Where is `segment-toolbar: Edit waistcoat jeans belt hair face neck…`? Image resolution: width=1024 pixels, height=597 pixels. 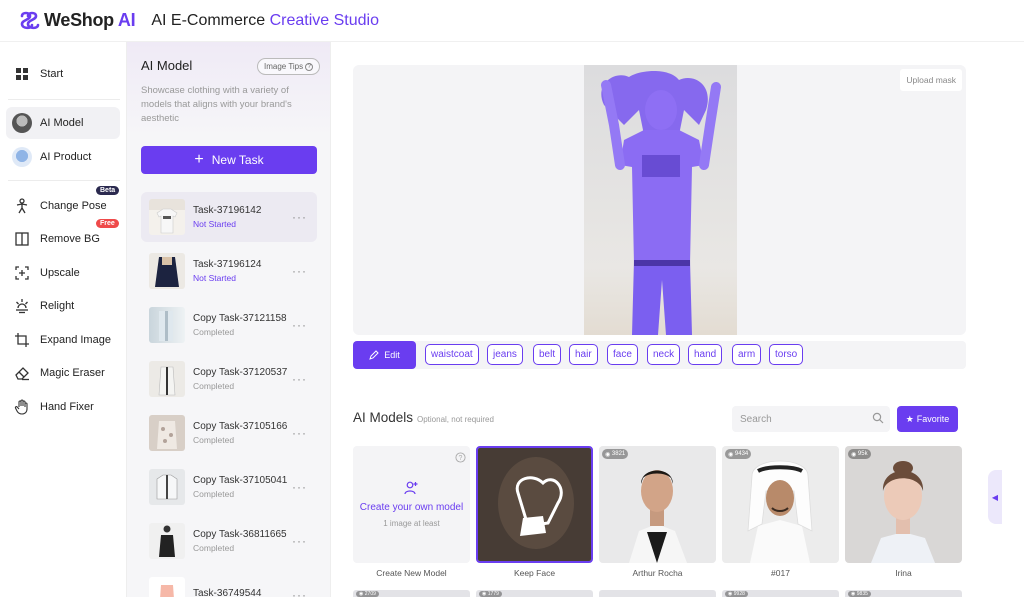
segment-toolbar: Edit waistcoat jeans belt hair face neck… is located at coordinates (659, 355).